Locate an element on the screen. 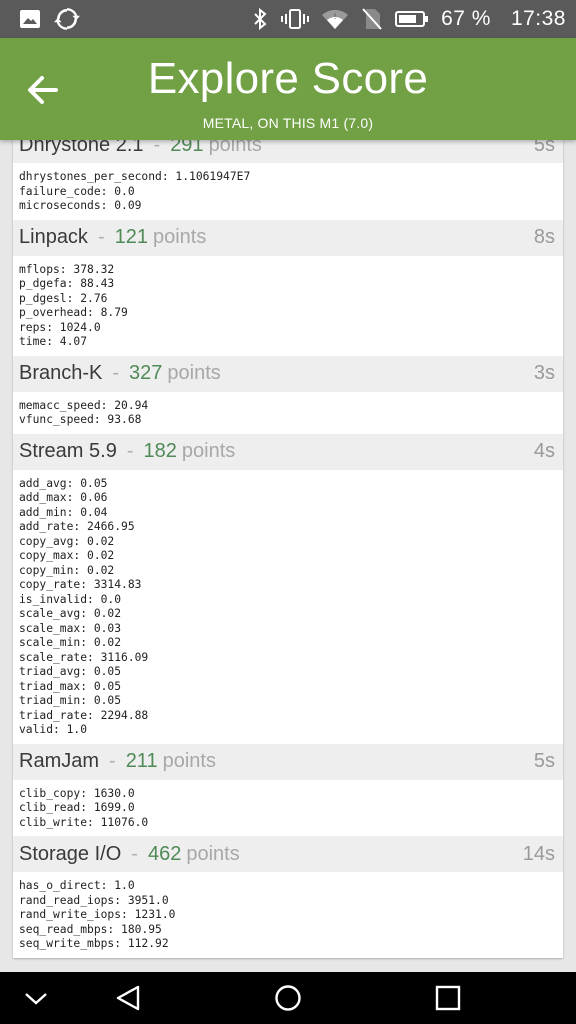  nav-down-icon is located at coordinates (36, 999).